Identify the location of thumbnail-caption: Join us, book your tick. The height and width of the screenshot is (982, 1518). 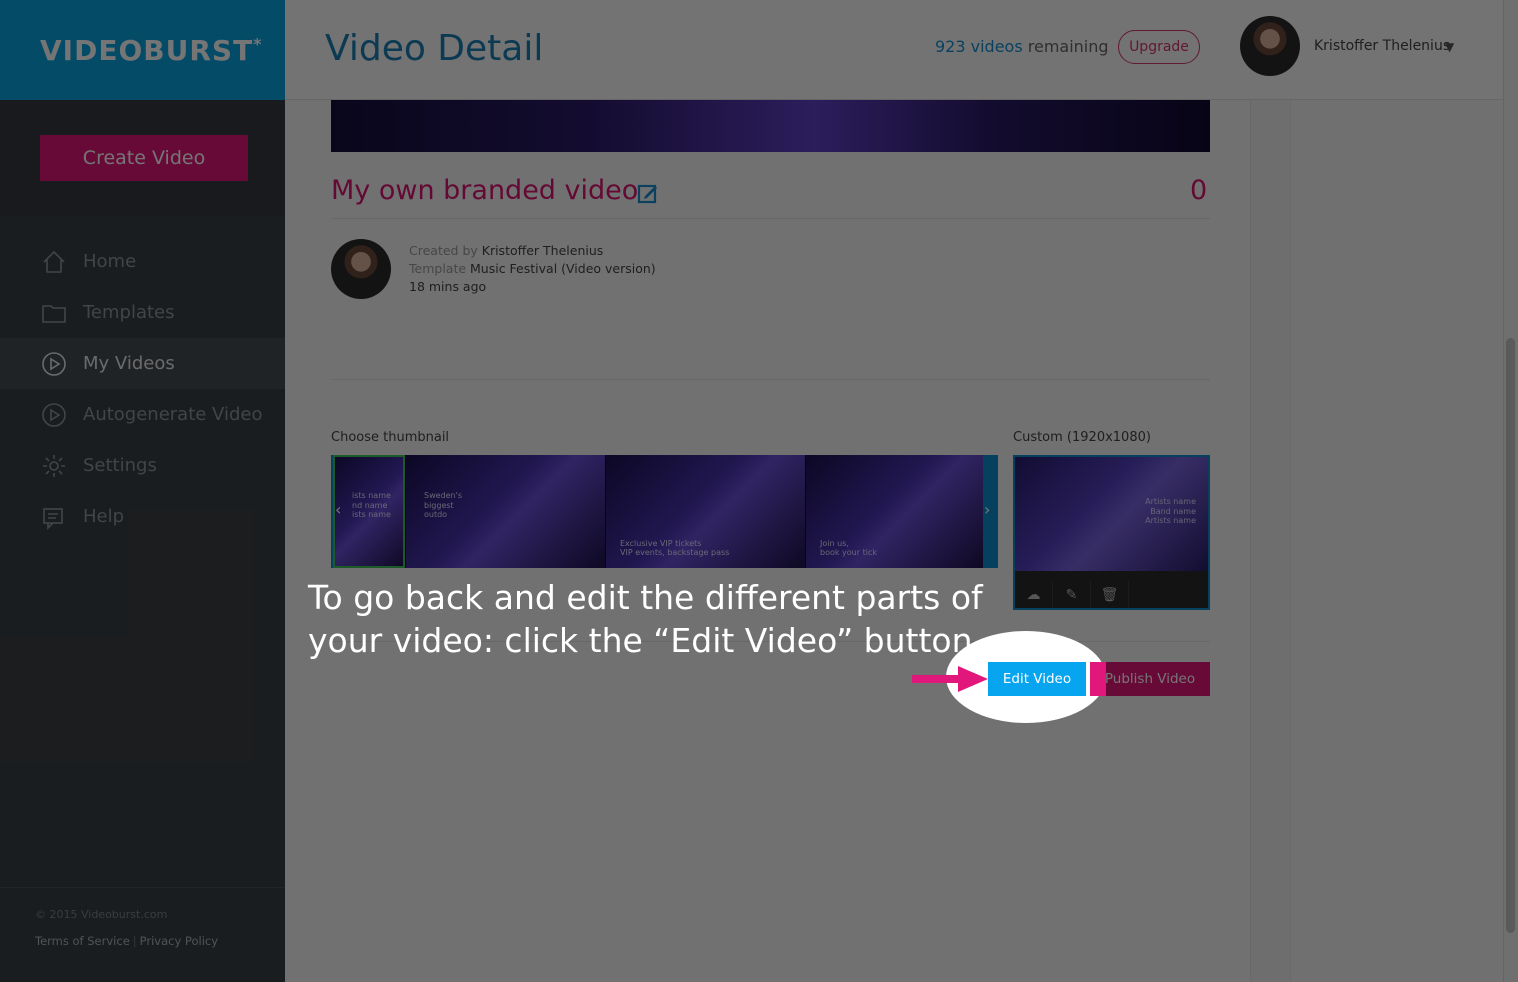
(848, 548).